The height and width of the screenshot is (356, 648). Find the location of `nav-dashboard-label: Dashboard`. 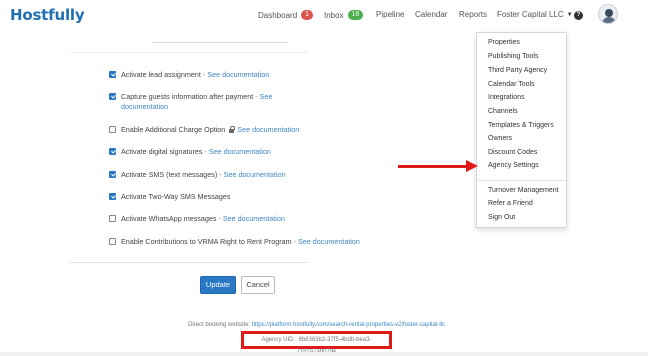

nav-dashboard-label: Dashboard is located at coordinates (278, 15).